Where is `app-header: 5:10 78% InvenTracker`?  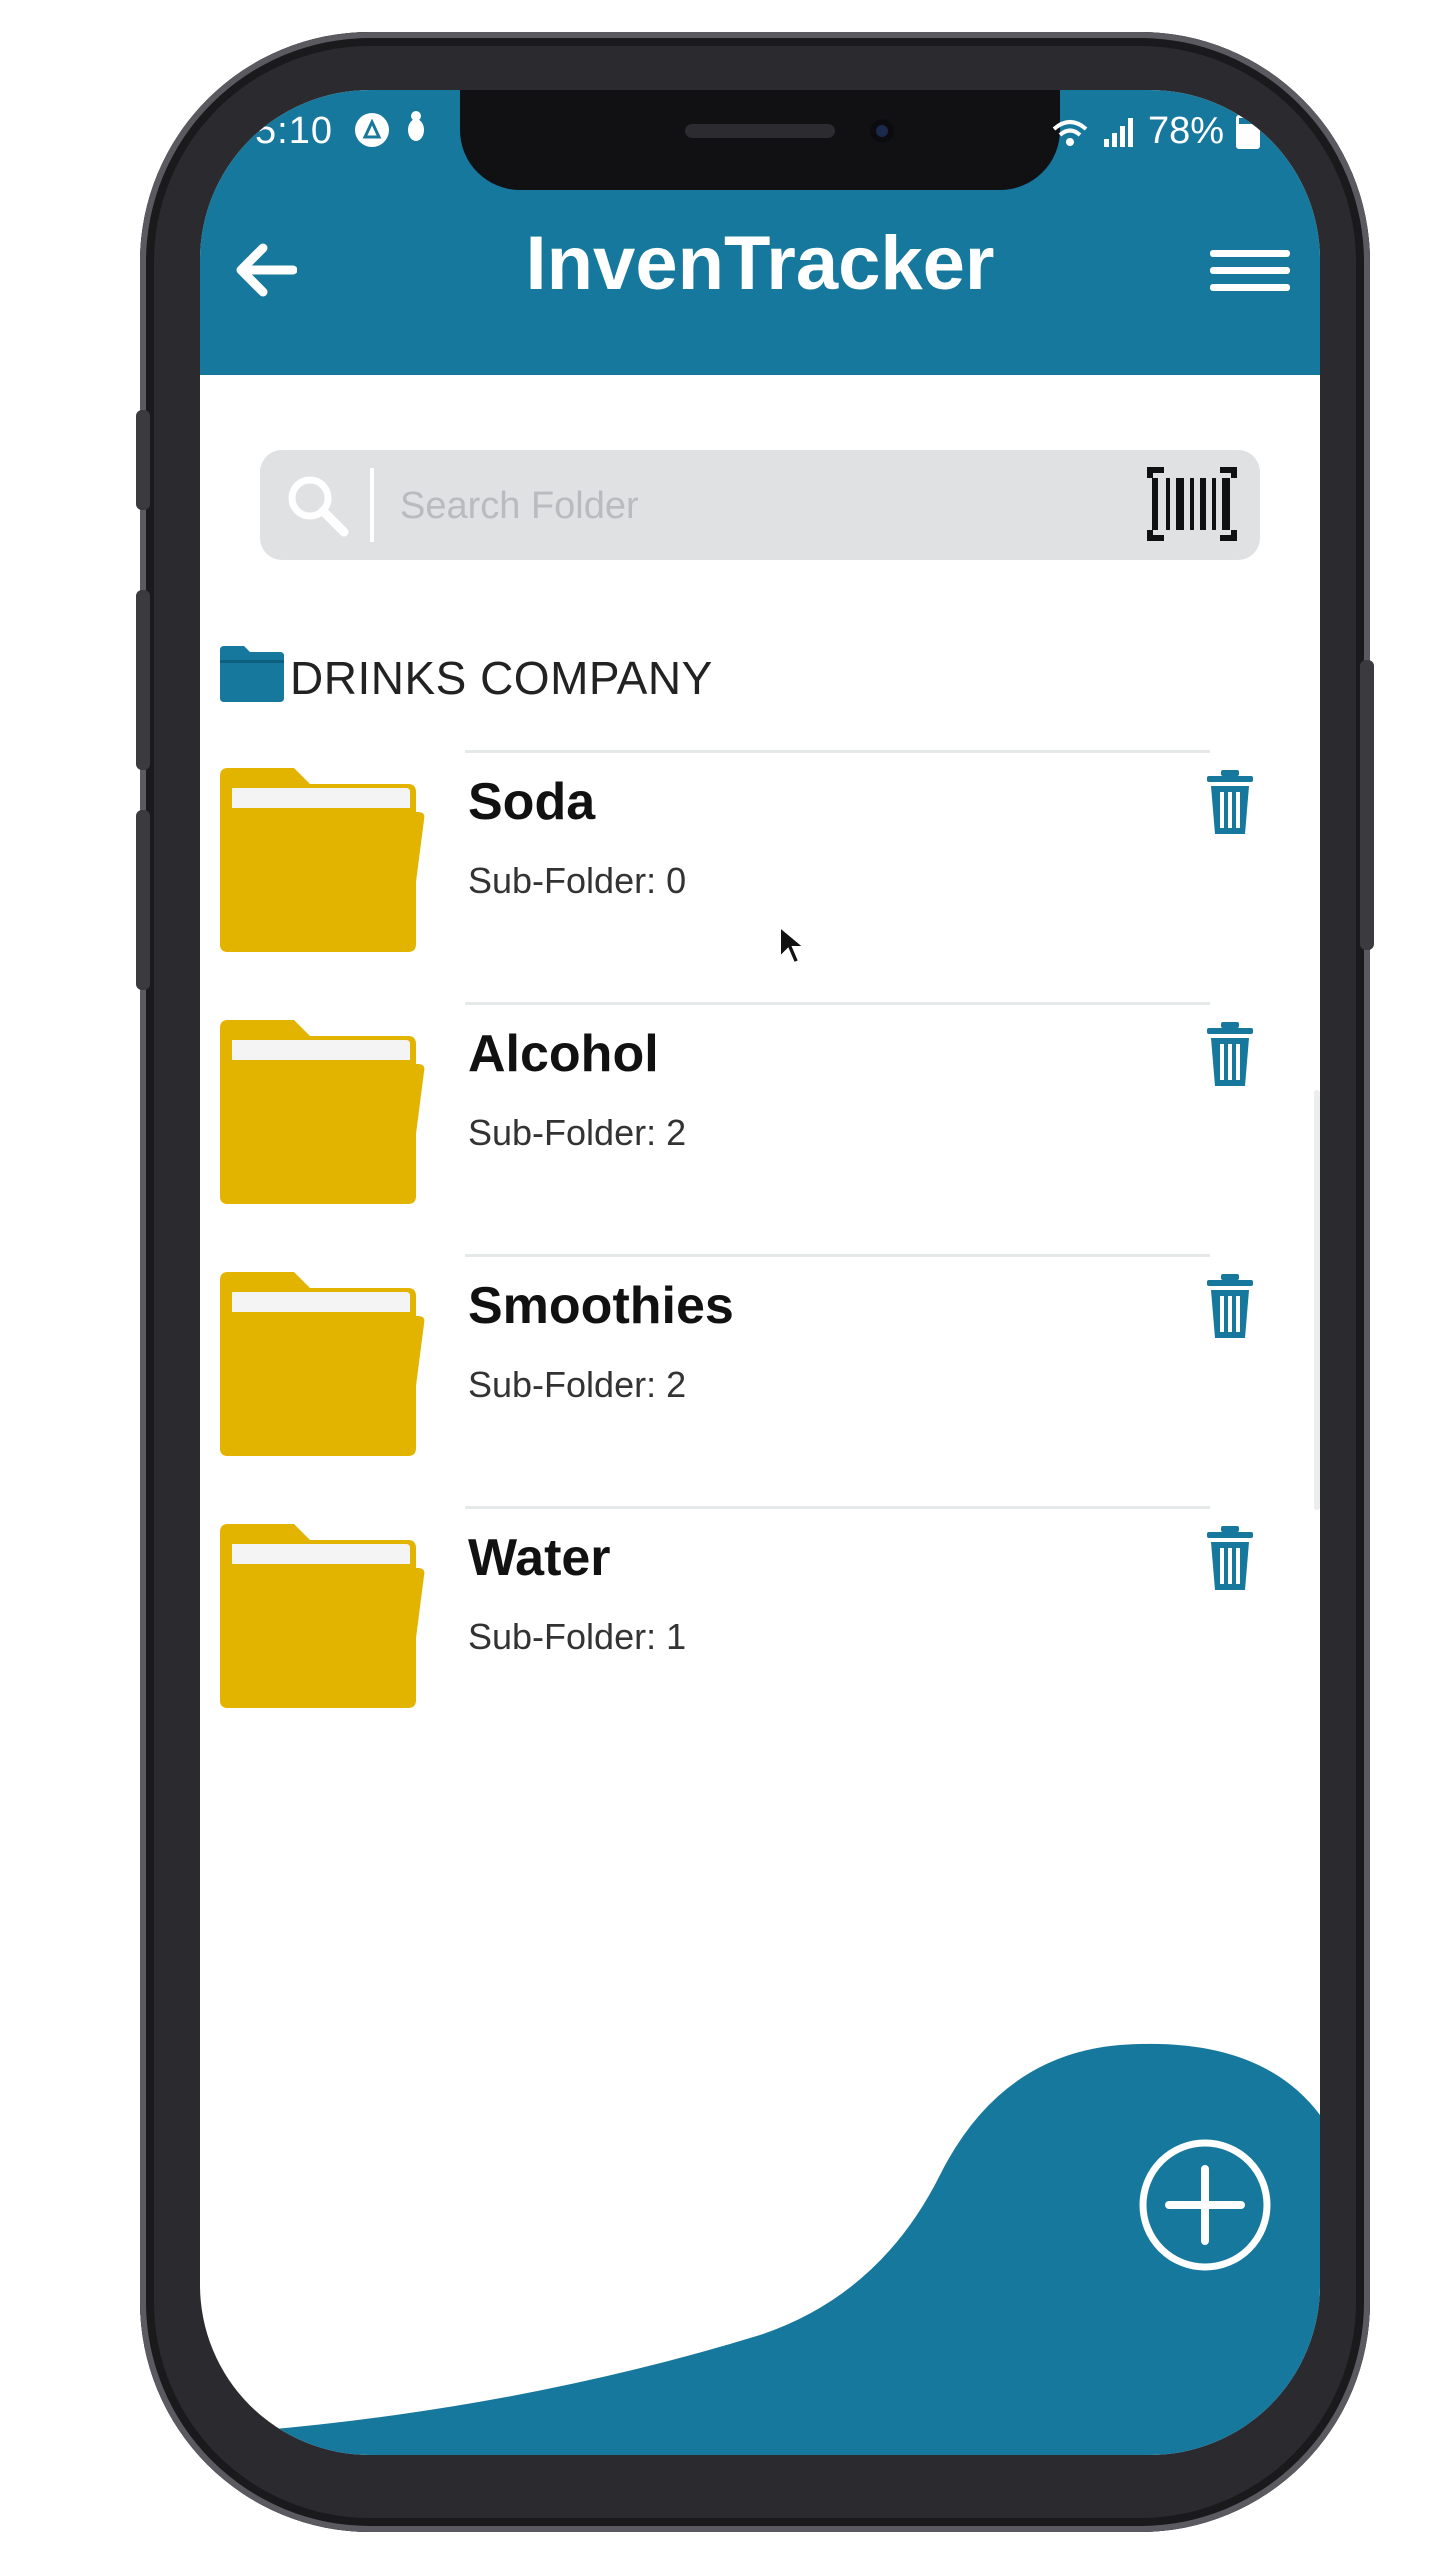 app-header: 5:10 78% InvenTracker is located at coordinates (760, 232).